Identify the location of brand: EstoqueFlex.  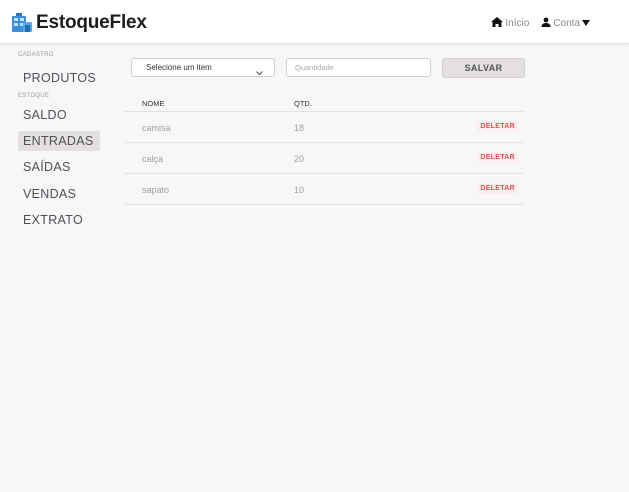
(79, 23).